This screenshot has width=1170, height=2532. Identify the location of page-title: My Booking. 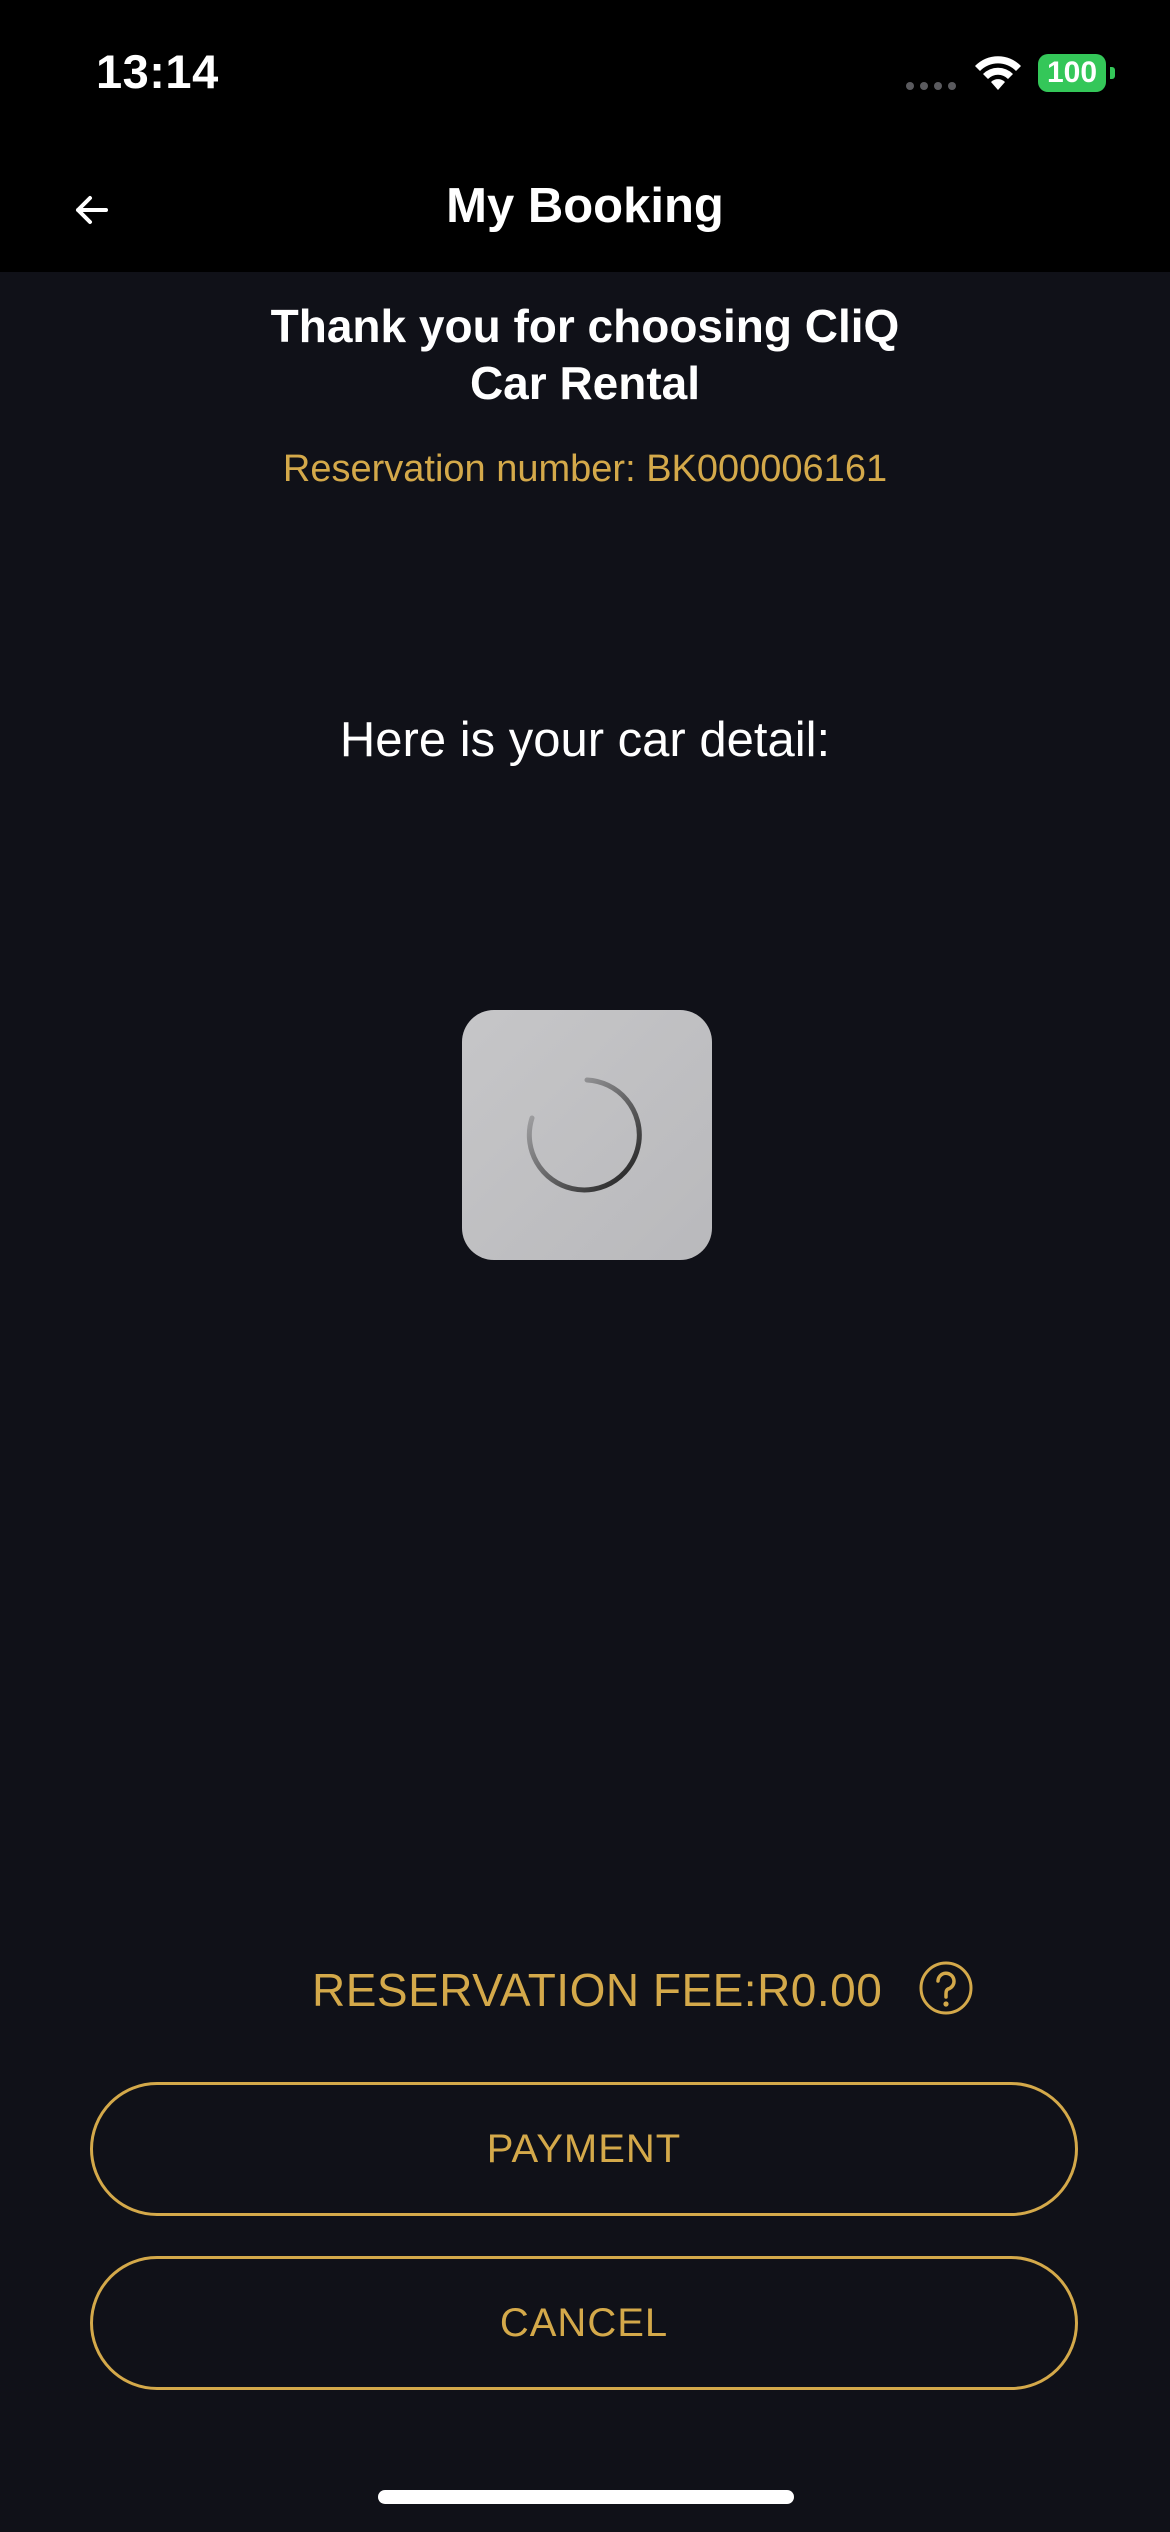
(585, 206).